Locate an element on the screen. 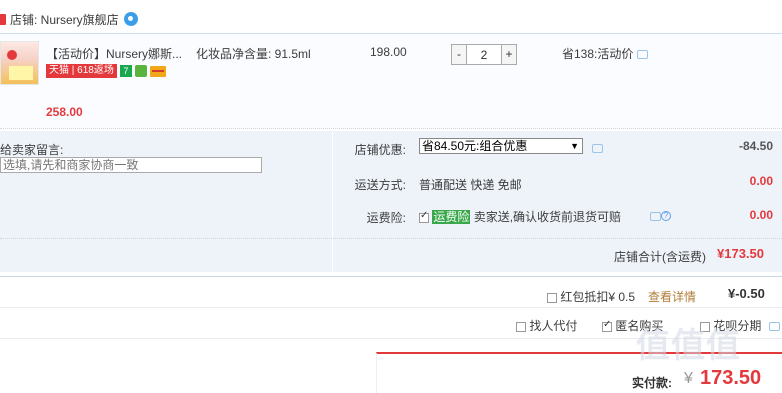 The image size is (782, 393). insurance-amount: 0.00 is located at coordinates (761, 215).